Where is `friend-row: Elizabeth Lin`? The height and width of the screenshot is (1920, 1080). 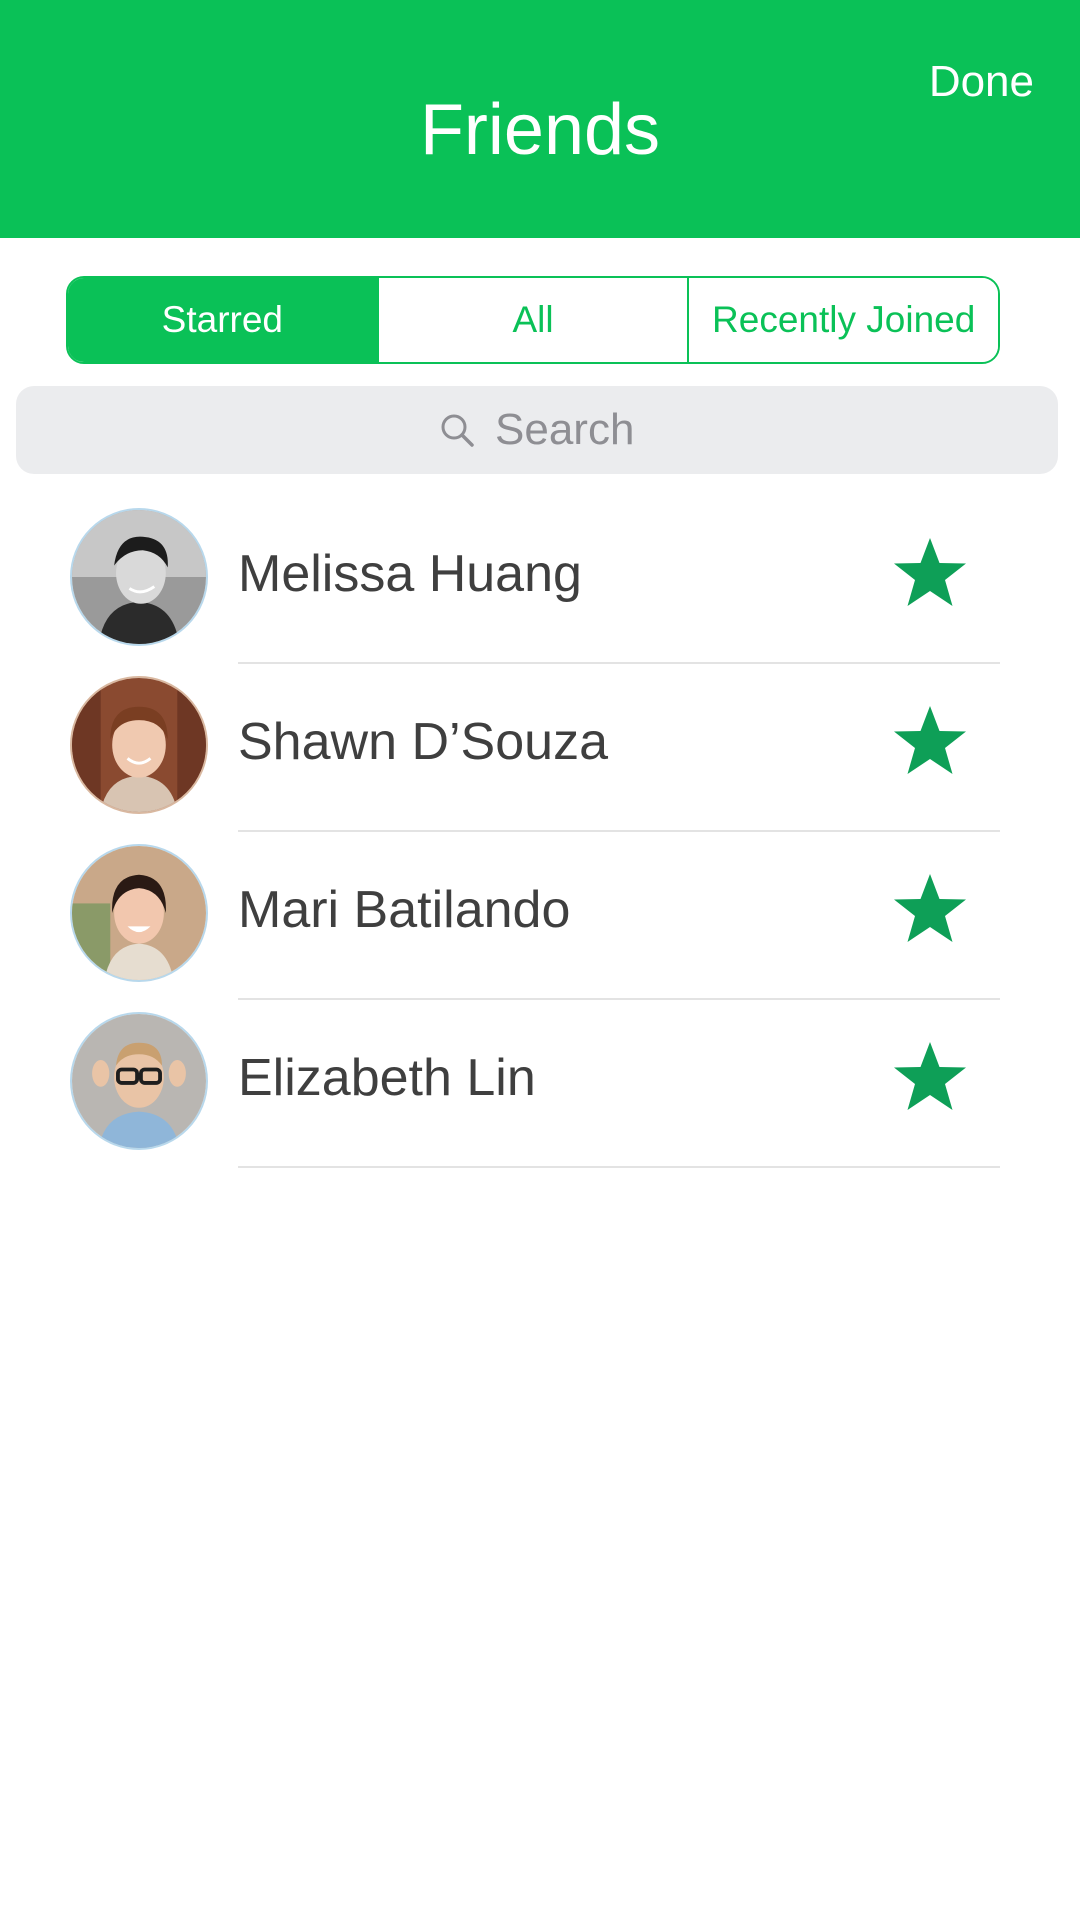 friend-row: Elizabeth Lin is located at coordinates (540, 1084).